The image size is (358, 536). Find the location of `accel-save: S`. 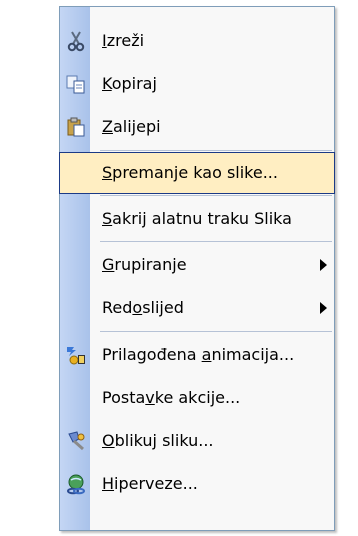

accel-save: S is located at coordinates (107, 172).